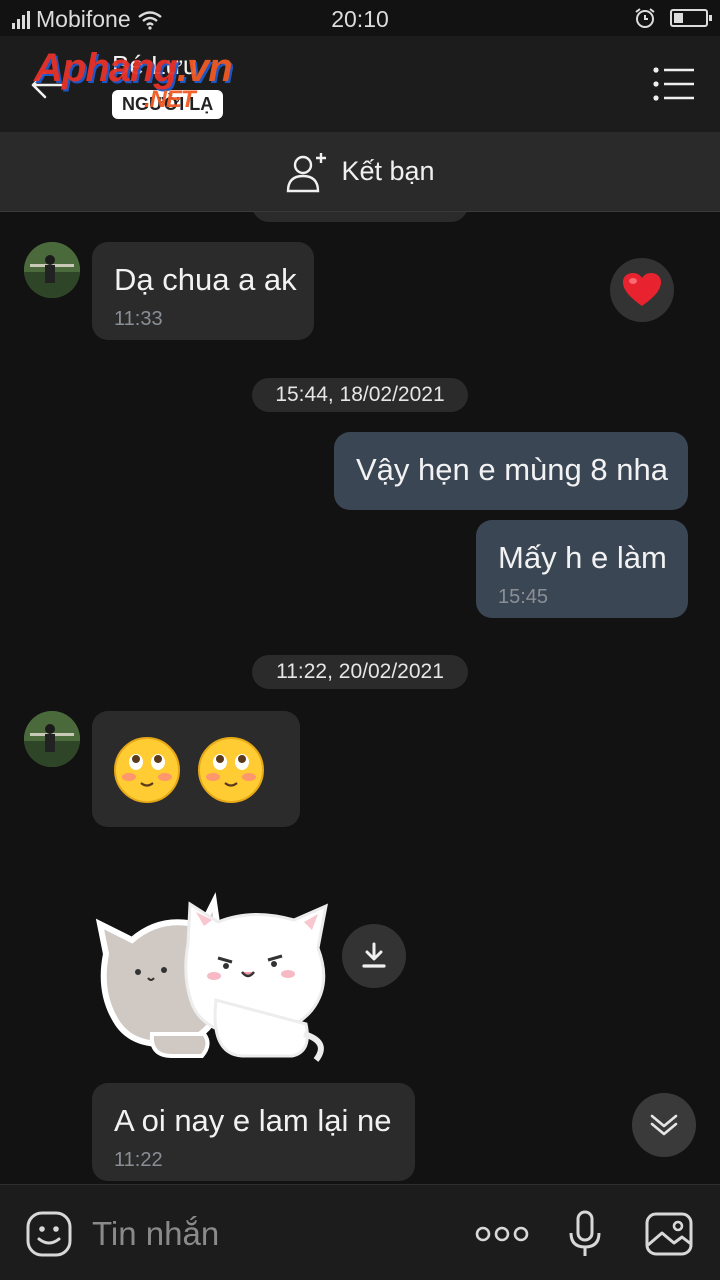  Describe the element at coordinates (138, 1160) in the screenshot. I see `message-time: 11:22` at that location.